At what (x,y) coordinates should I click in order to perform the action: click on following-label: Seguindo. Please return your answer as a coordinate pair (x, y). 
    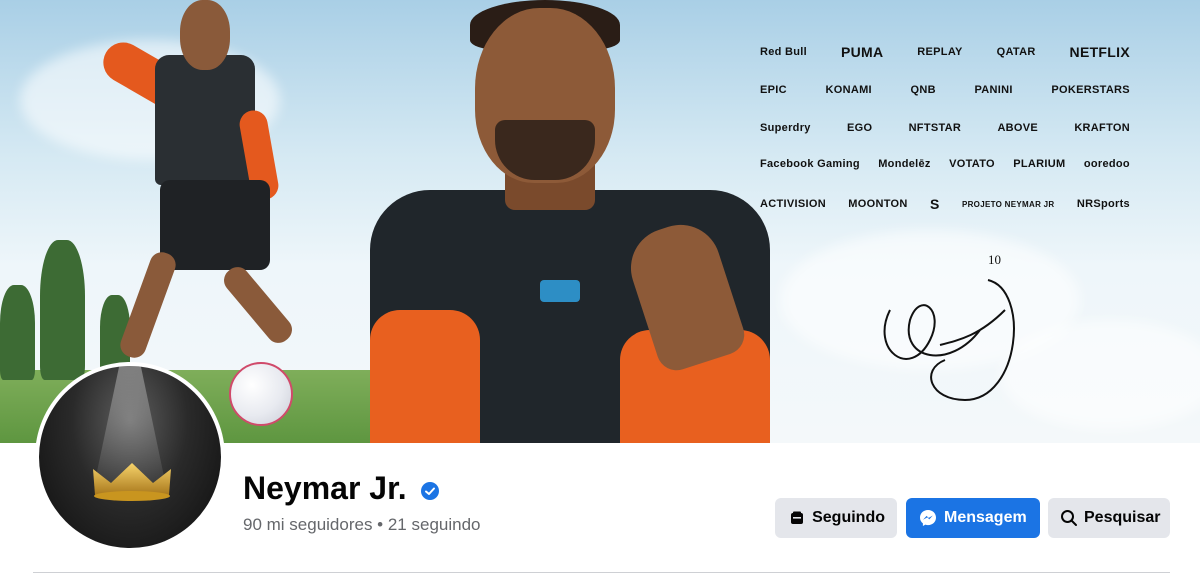
    Looking at the image, I should click on (848, 517).